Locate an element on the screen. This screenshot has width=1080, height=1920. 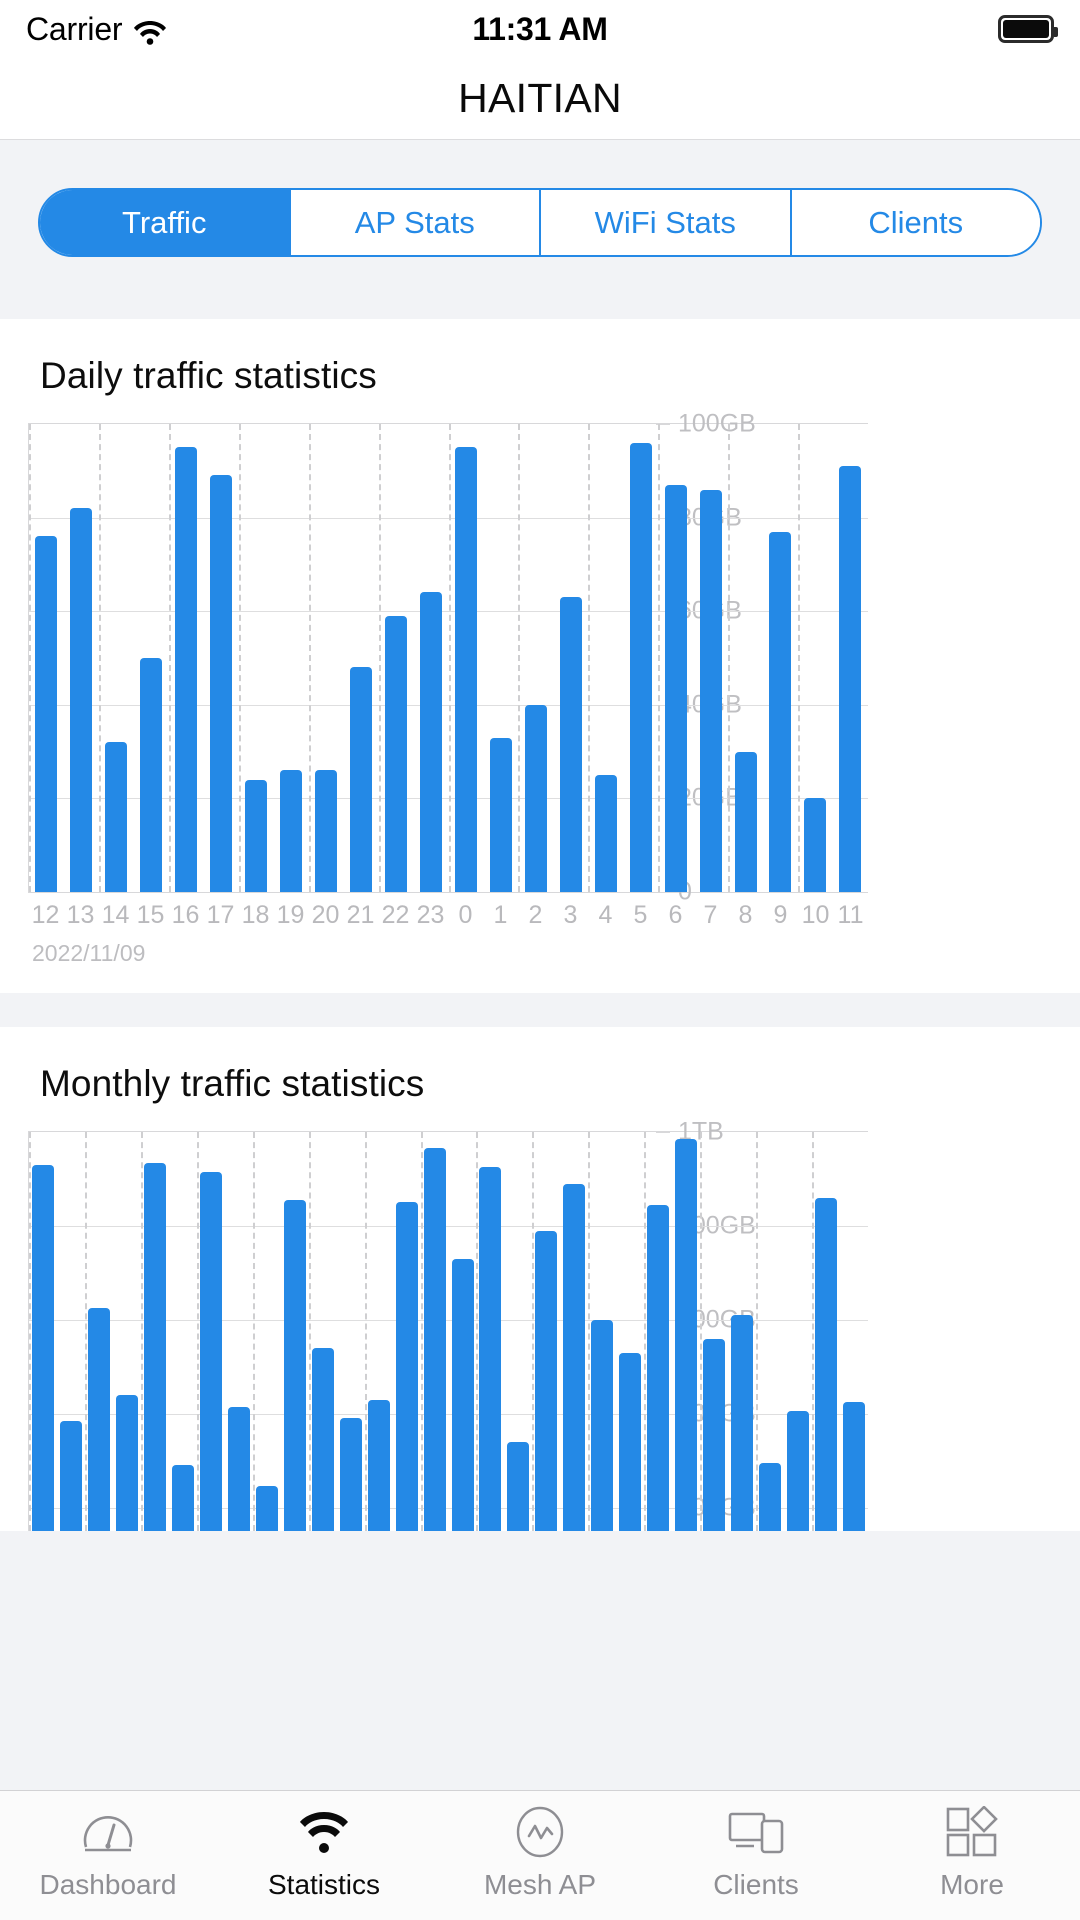
tab-dashboard: Dashboard is located at coordinates (108, 1853).